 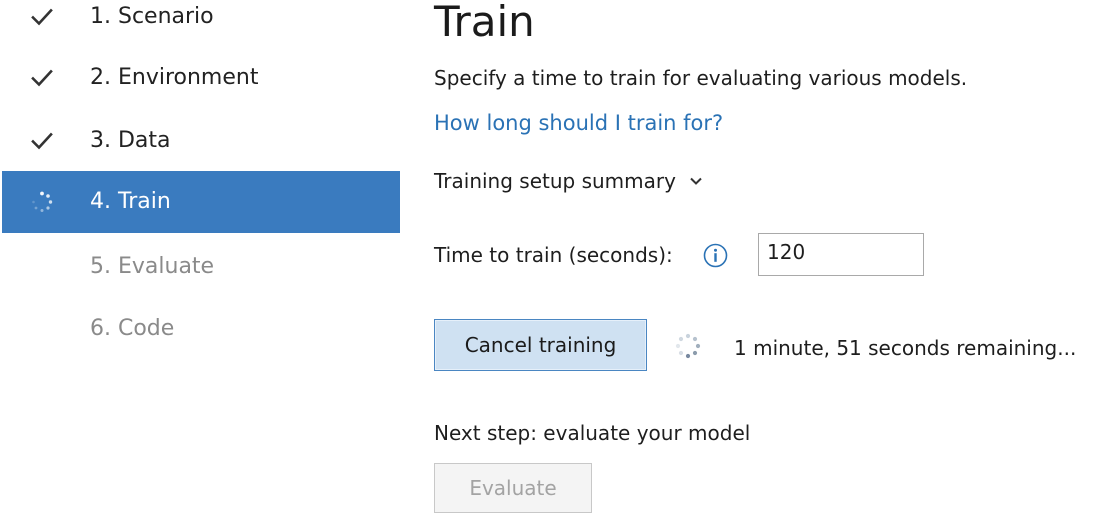 I want to click on sidebar-step-label: 2. Environment, so click(x=174, y=77).